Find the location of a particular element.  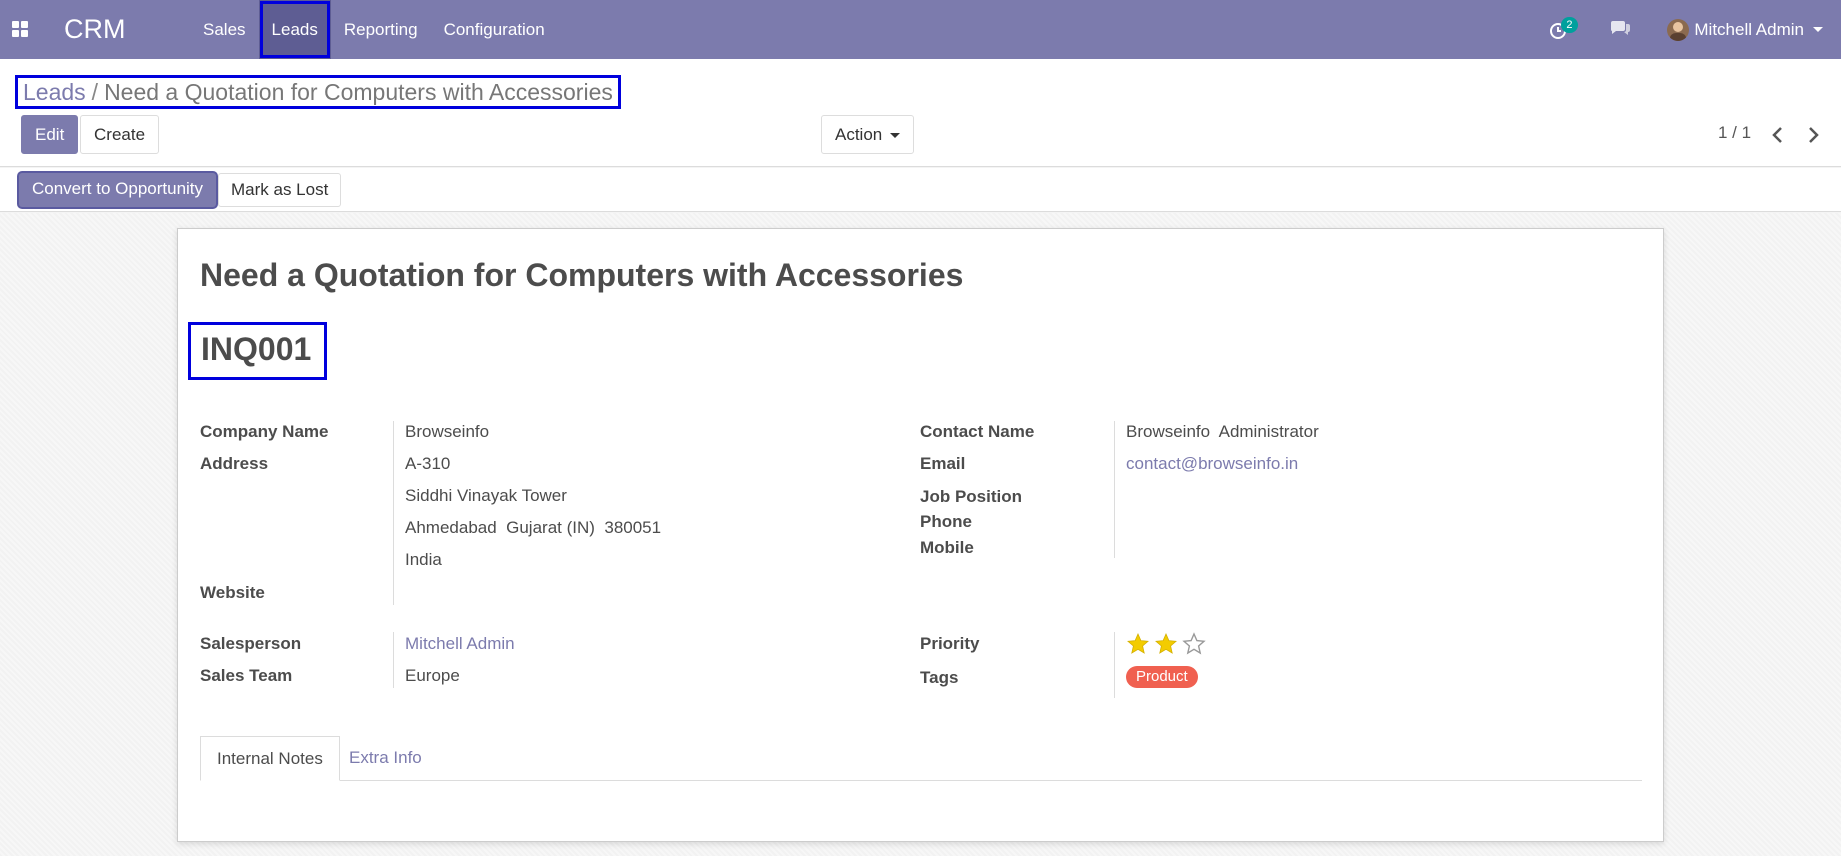

main-menu: Sales Leads Reporting Configuration is located at coordinates (374, 29).